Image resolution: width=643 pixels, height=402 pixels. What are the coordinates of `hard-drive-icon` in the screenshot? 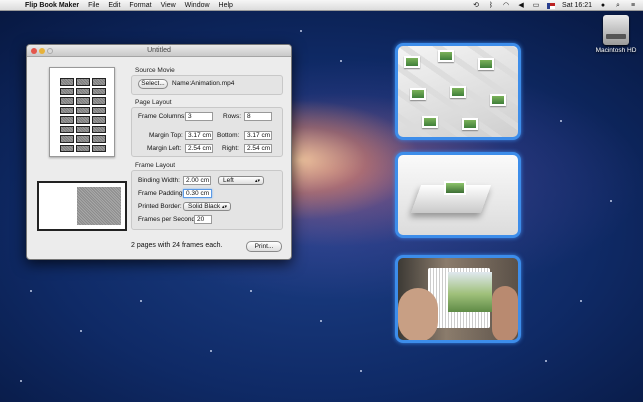 It's located at (616, 30).